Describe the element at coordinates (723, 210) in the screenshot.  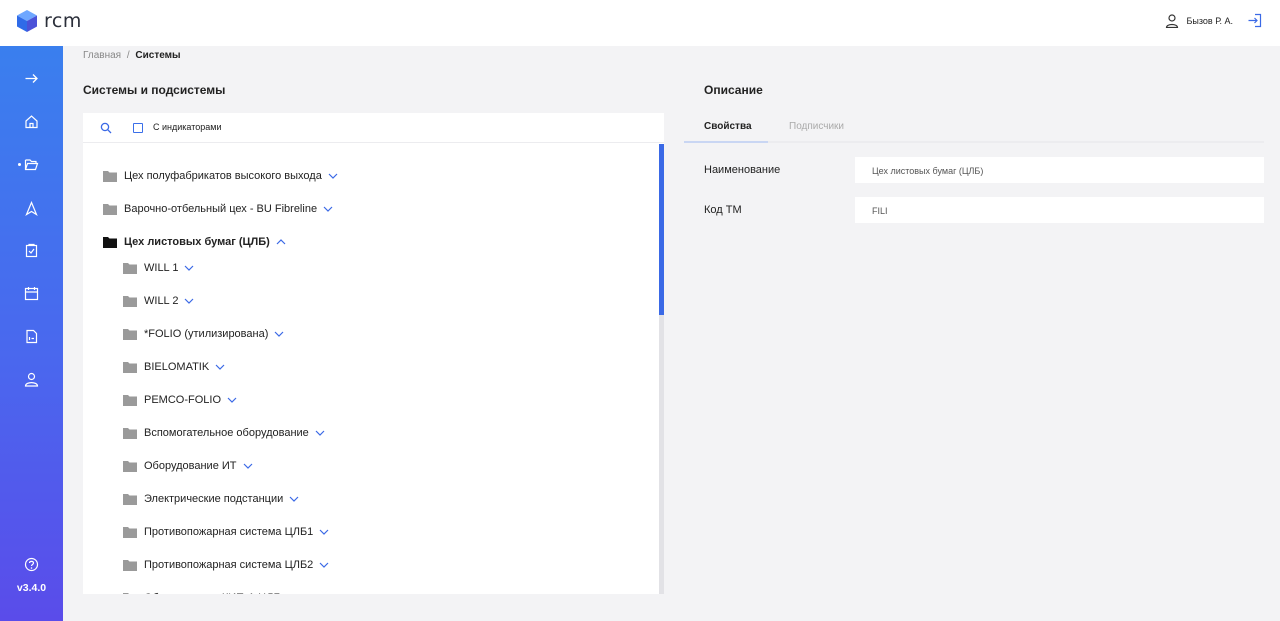
I see `property-label-tm-code: Код ТМ` at that location.